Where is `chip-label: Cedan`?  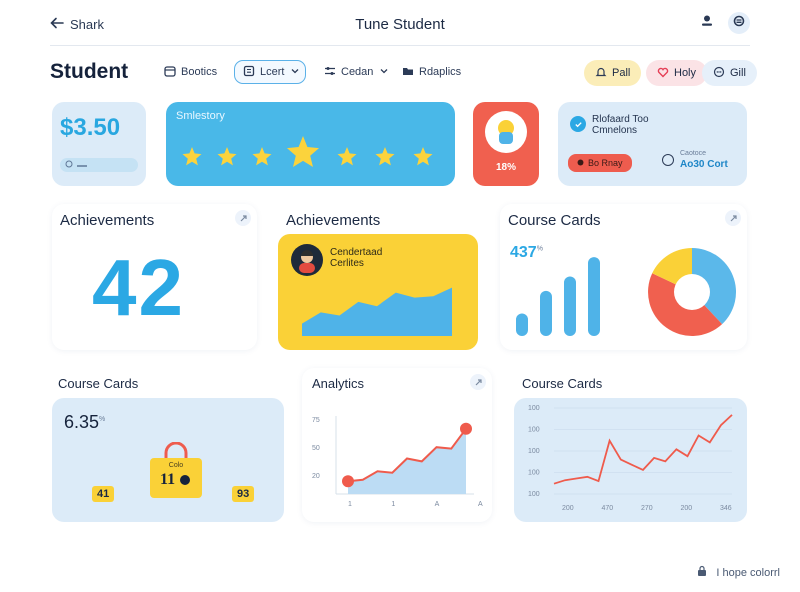
chip-label: Cedan is located at coordinates (357, 72).